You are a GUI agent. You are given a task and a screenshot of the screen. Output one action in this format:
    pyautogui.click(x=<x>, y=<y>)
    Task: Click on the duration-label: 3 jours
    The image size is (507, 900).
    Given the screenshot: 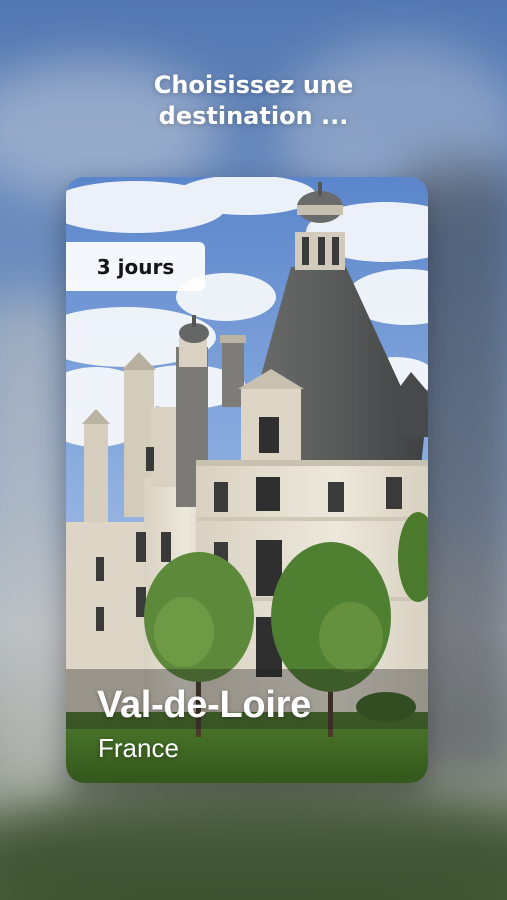 What is the action you would take?
    pyautogui.click(x=135, y=266)
    